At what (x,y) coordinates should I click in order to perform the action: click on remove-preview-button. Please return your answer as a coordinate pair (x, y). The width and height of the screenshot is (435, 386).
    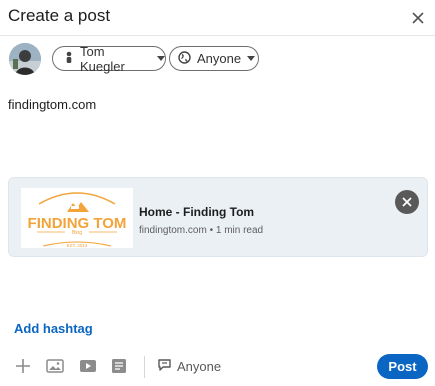
    Looking at the image, I should click on (407, 202).